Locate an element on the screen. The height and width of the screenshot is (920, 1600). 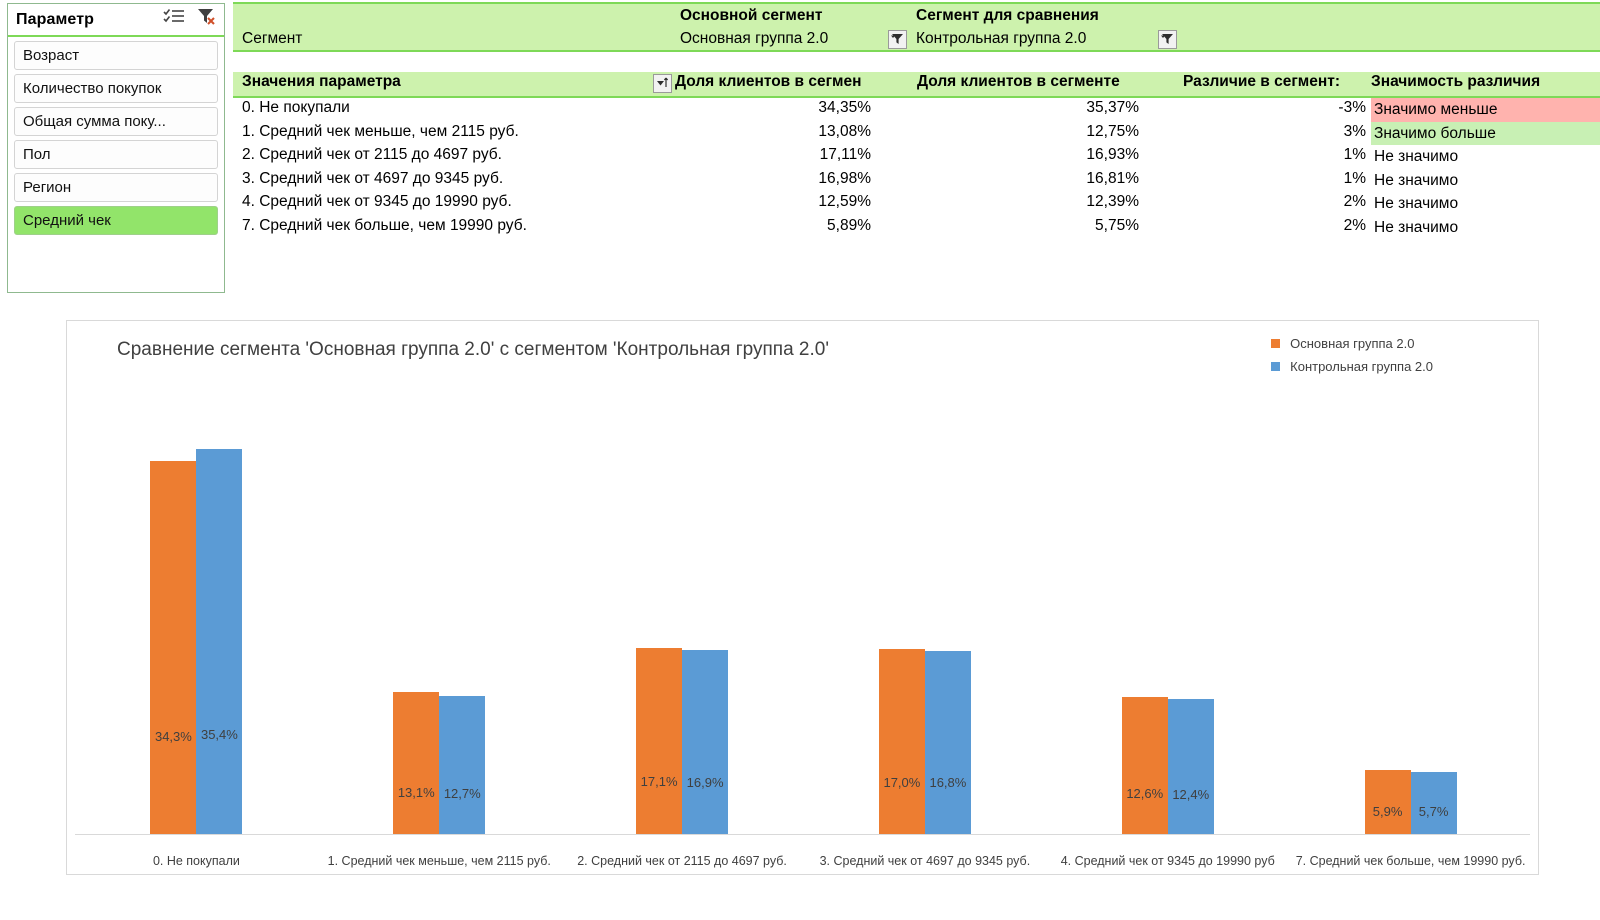
chart-axis-line is located at coordinates (802, 834).